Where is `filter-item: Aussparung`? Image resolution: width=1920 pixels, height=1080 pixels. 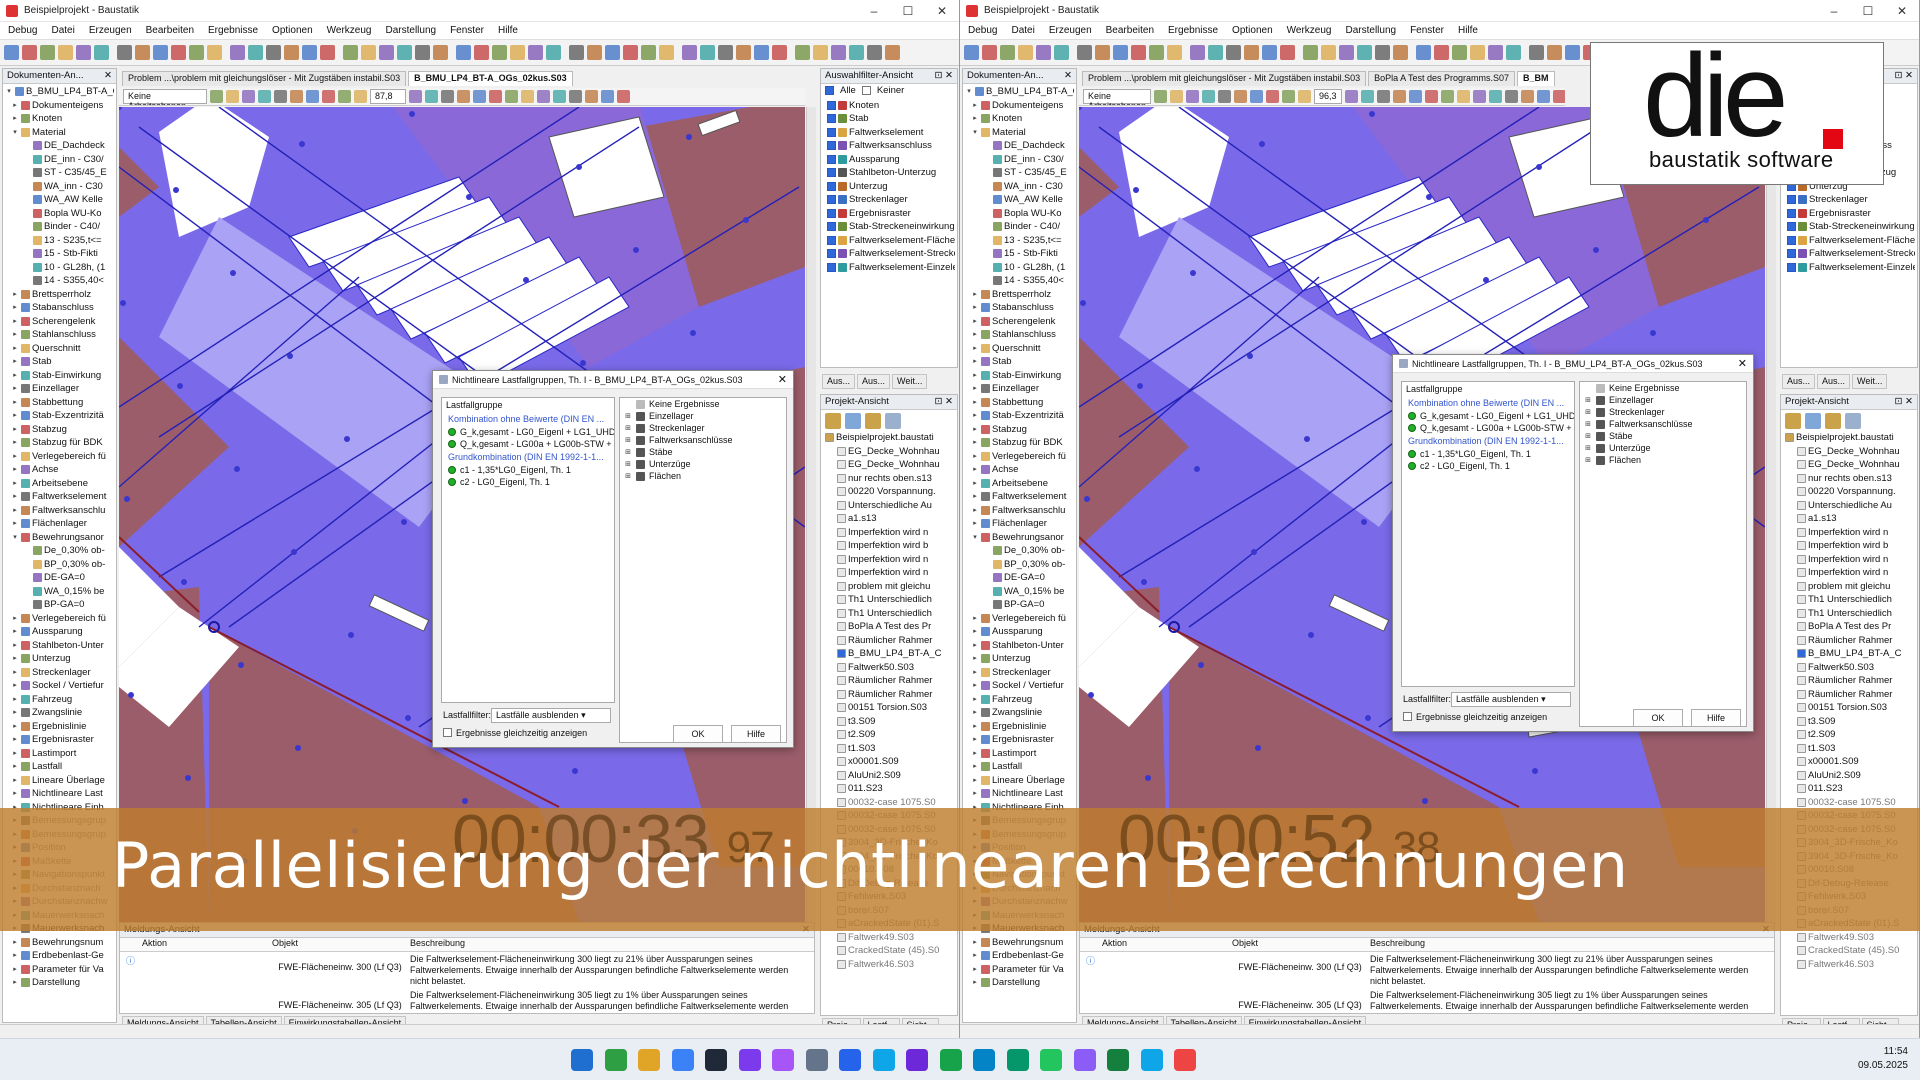 filter-item: Aussparung is located at coordinates (889, 160).